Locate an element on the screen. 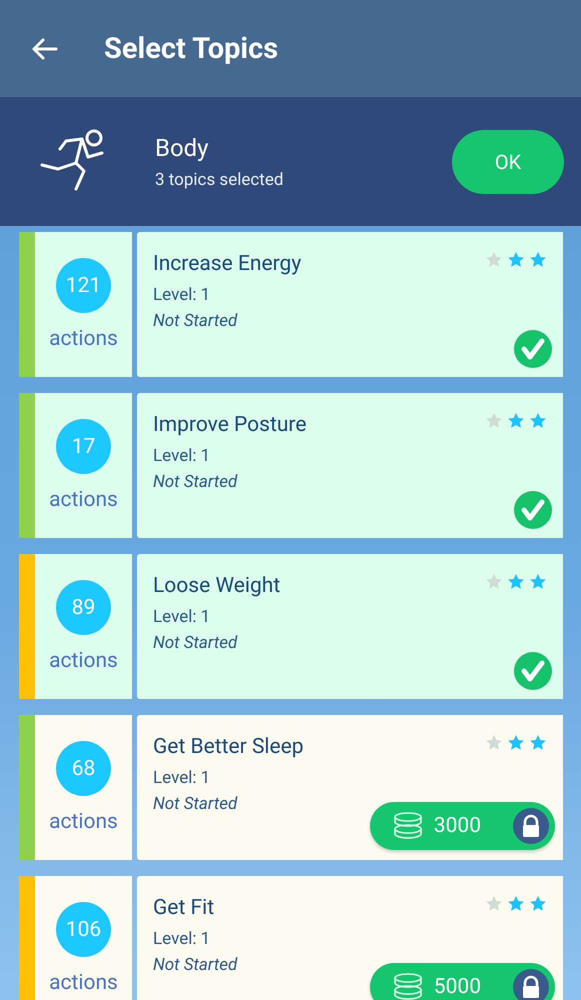  topic-title: Get Fit is located at coordinates (183, 908).